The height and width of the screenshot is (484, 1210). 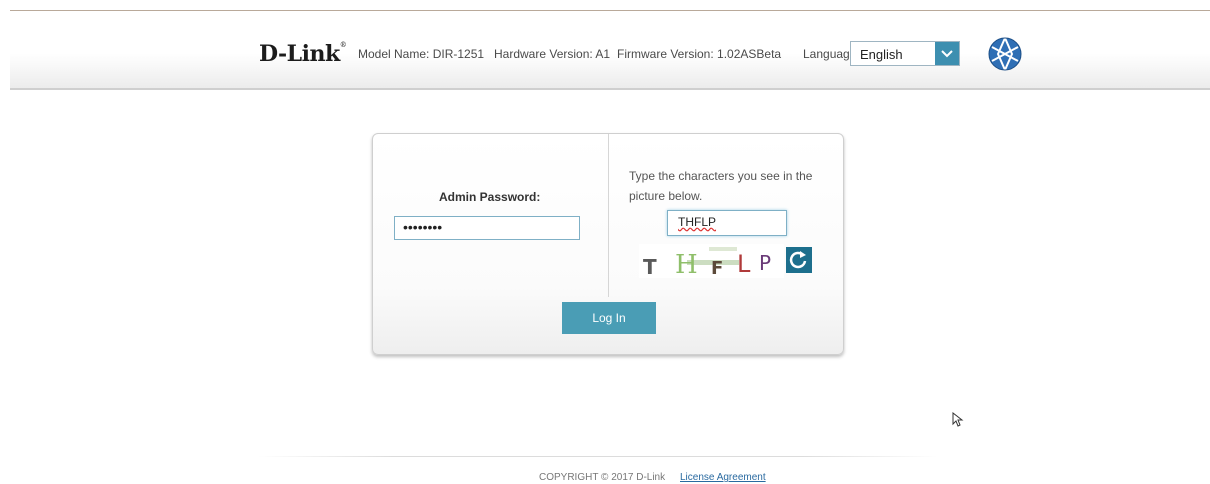 I want to click on panel-divider, so click(x=608, y=215).